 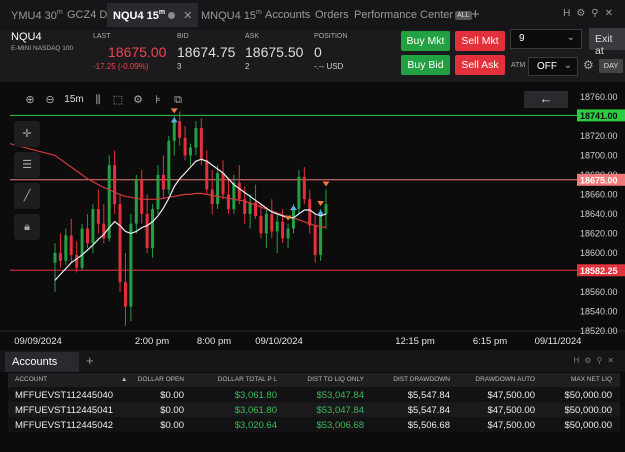 I want to click on chart-toolbar: ⊕ ⊖ 15m ⫼ ⬚ ⚙ ⊧ ⧉, so click(x=104, y=100).